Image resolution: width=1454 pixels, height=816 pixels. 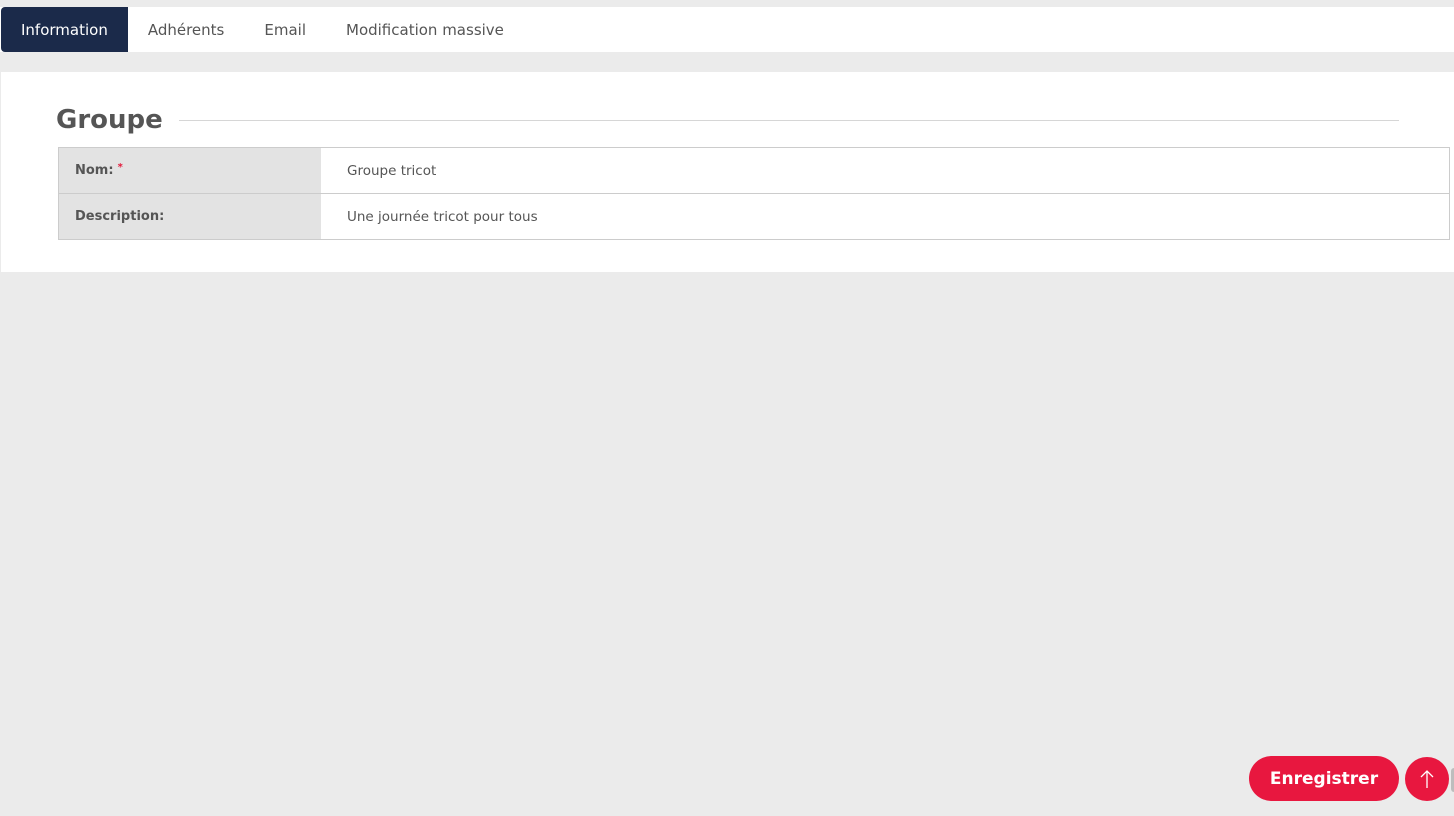 I want to click on save-button: Enregistrer, so click(x=1324, y=778).